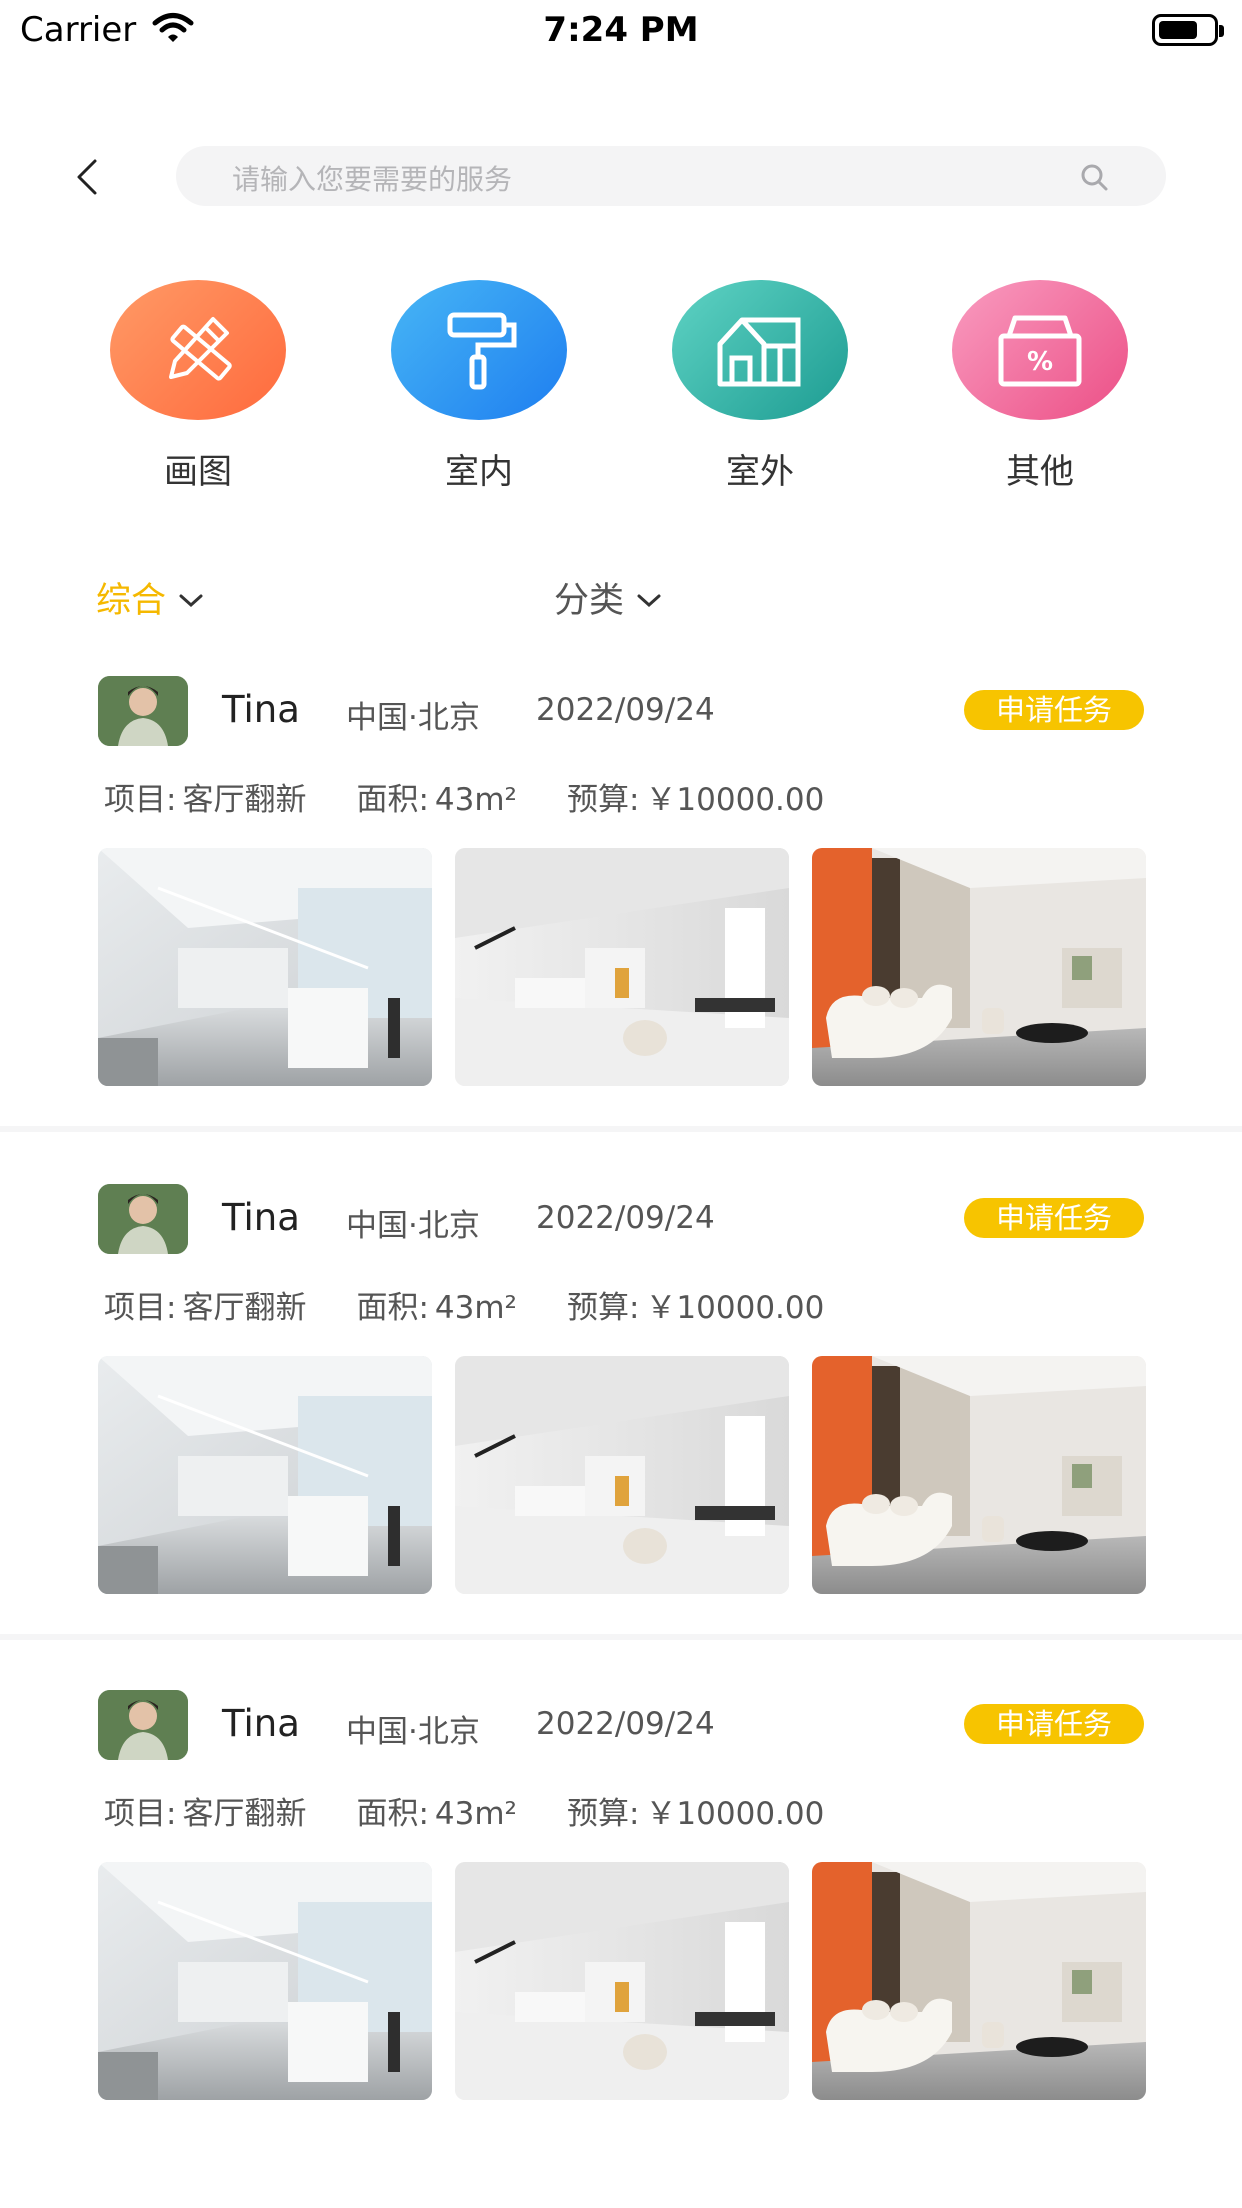 The height and width of the screenshot is (2208, 1242). I want to click on sort-filter: 综合, so click(150, 597).